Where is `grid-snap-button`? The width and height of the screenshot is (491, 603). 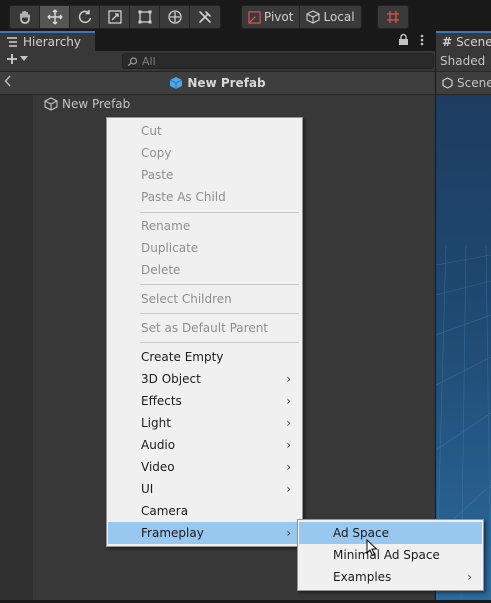 grid-snap-button is located at coordinates (393, 17).